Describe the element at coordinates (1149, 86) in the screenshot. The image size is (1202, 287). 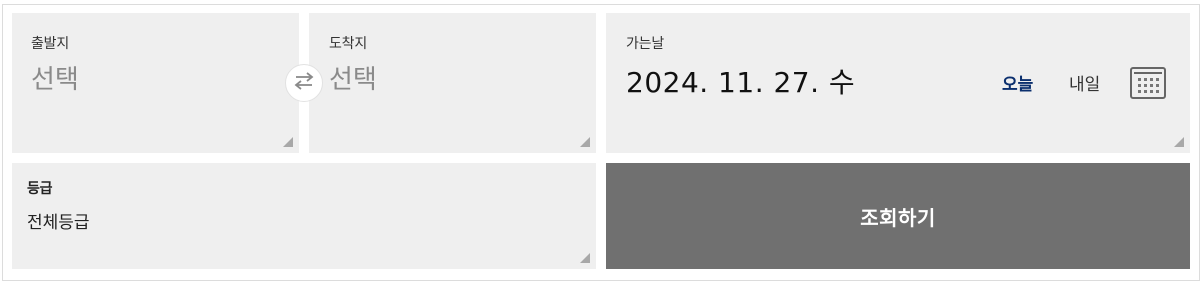
I see `calendar-icon` at that location.